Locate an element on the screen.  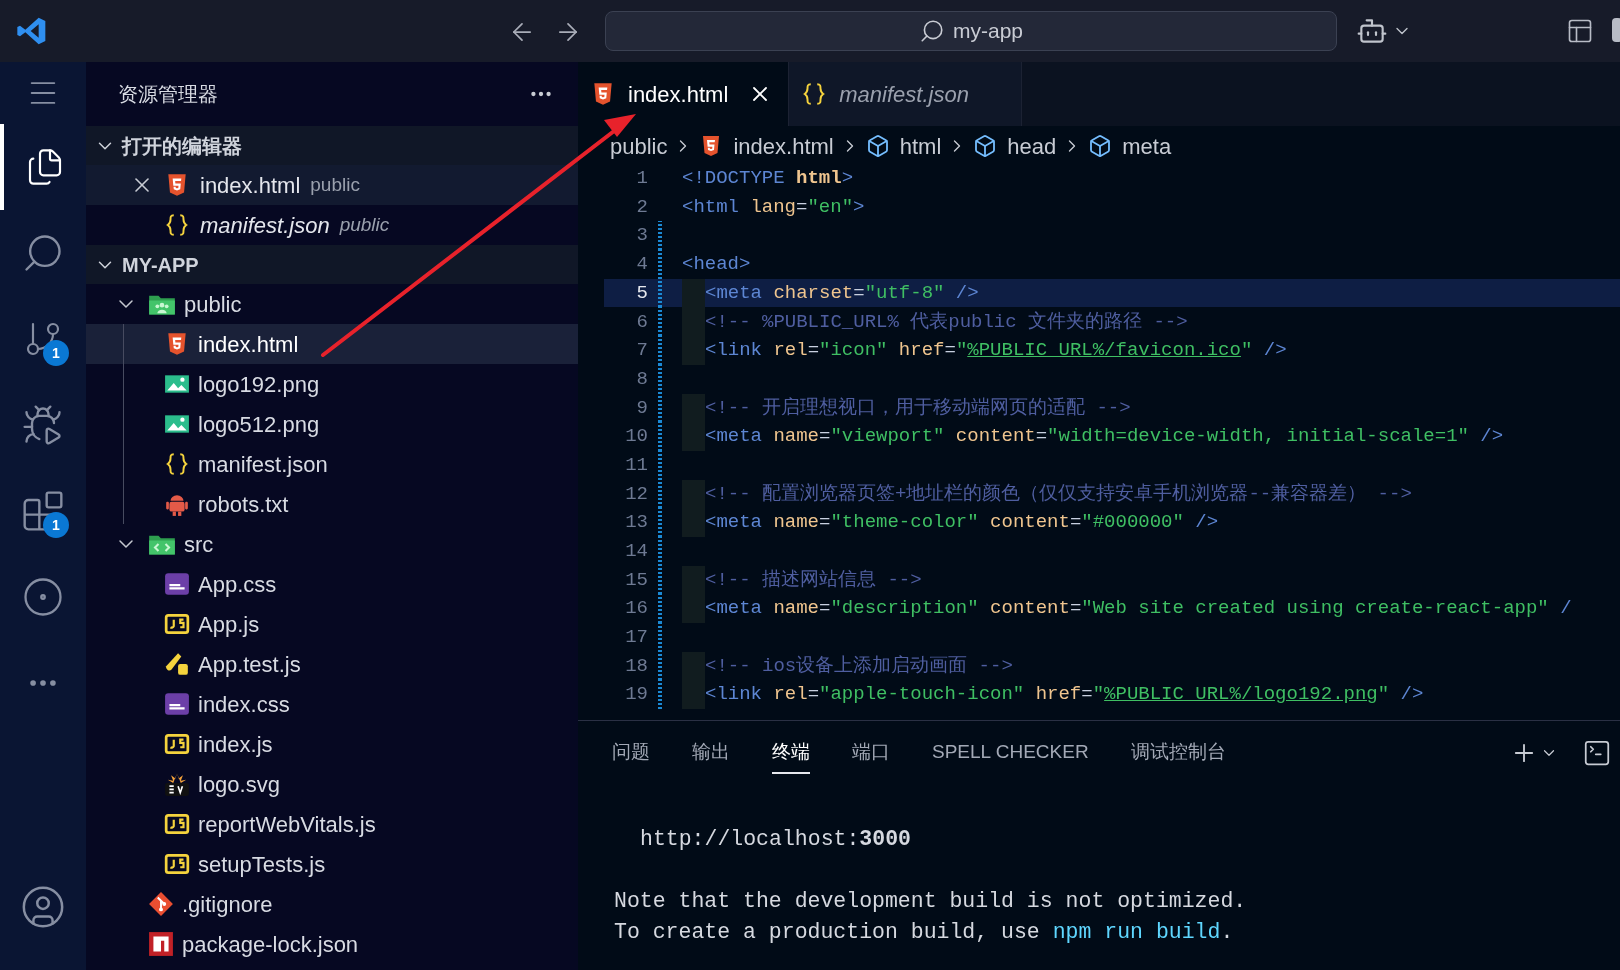
file-item: logo192.png is located at coordinates (332, 384).